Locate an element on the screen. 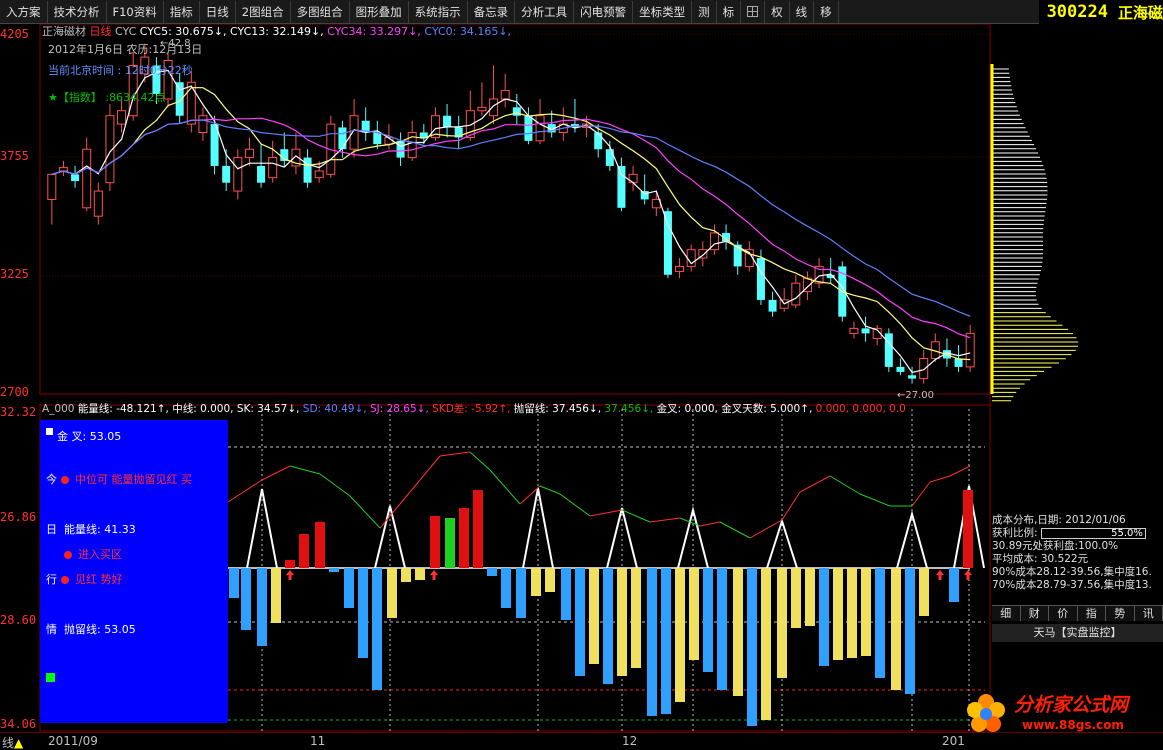  info-row-5: 情 抛留线: 53.05 is located at coordinates (91, 629).